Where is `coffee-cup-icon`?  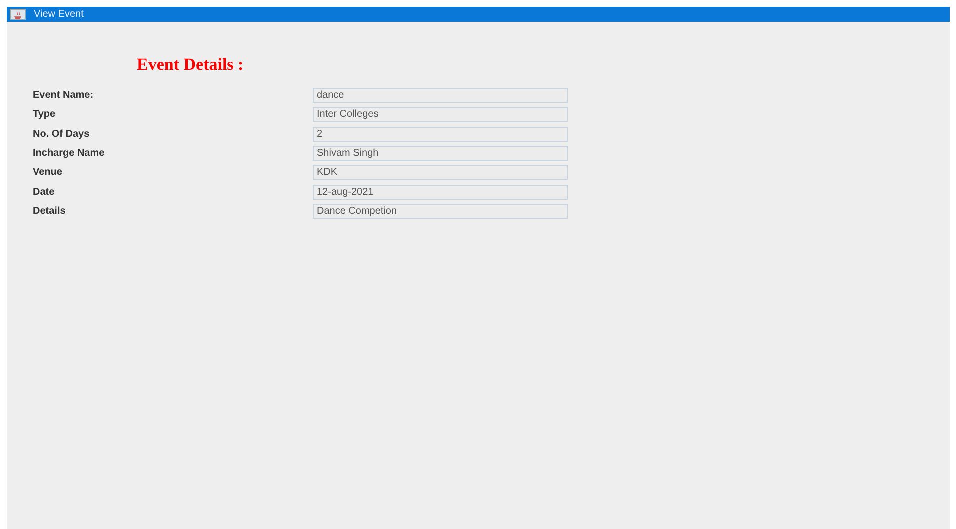 coffee-cup-icon is located at coordinates (18, 14).